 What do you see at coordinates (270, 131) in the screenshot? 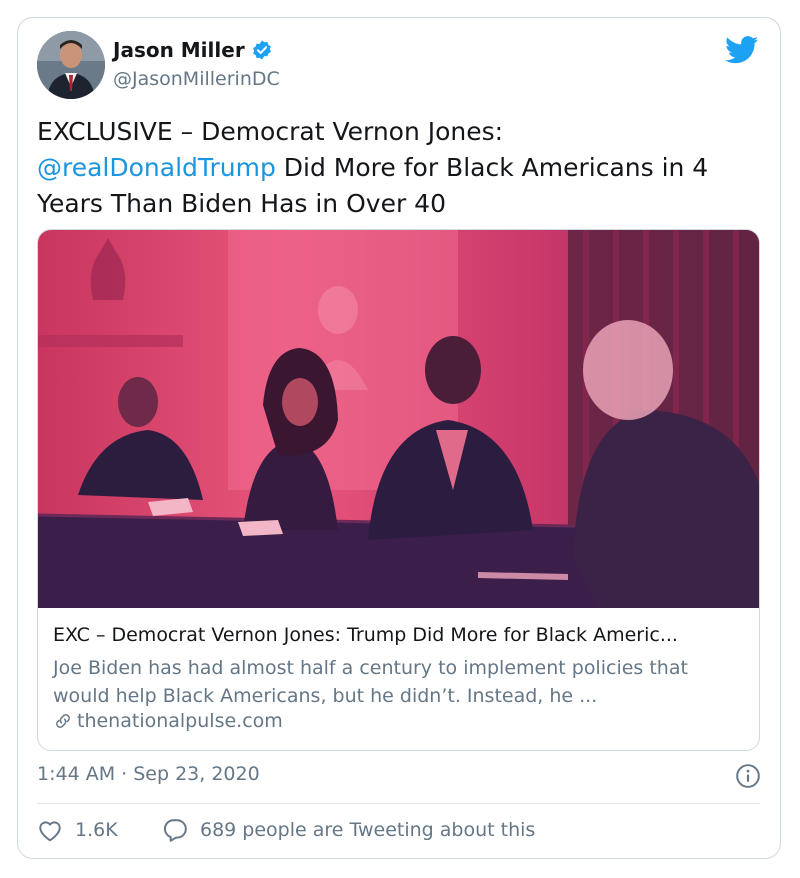
I see `tweet-text-line-1: EXCLUSIVE – Democrat Vernon Jones:` at bounding box center [270, 131].